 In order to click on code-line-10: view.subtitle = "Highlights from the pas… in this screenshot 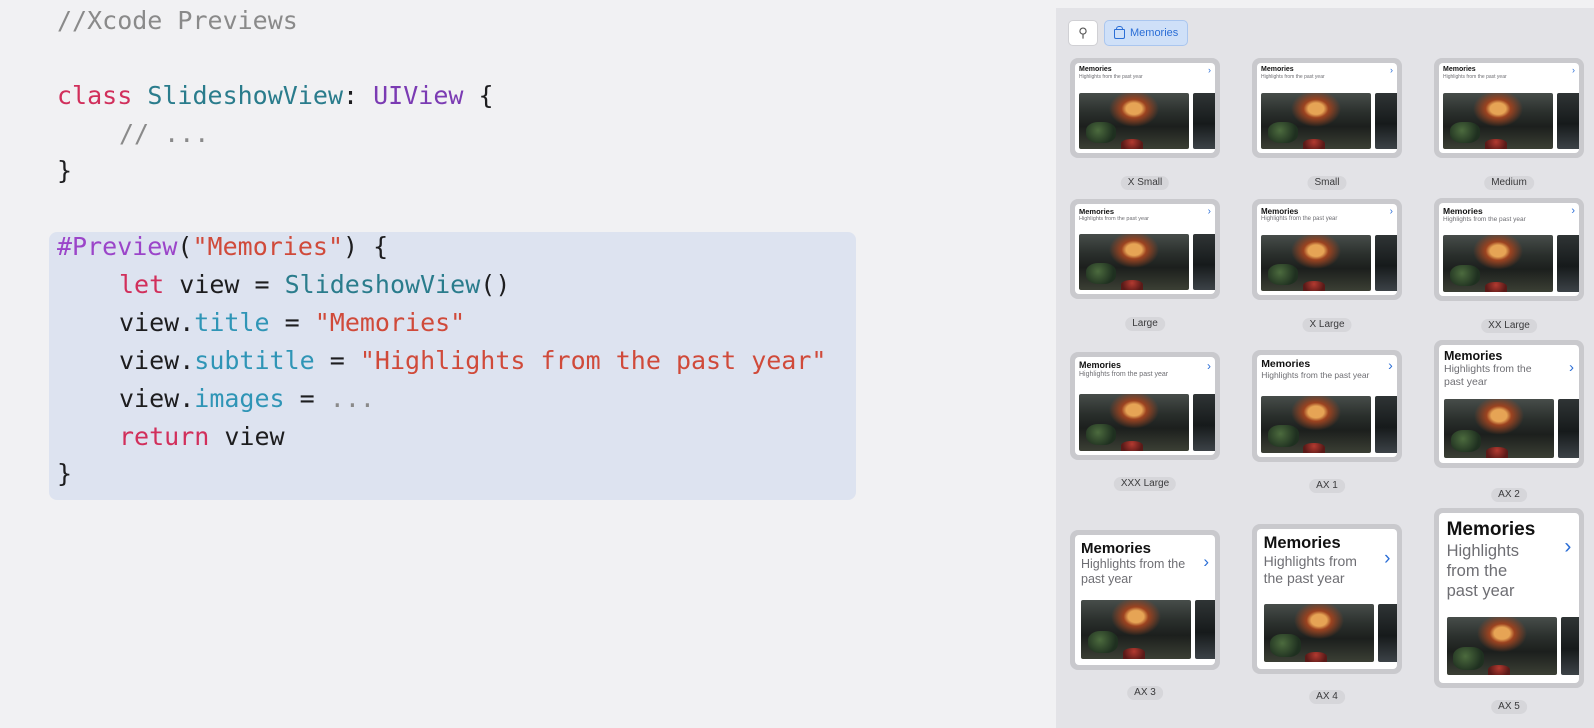, I will do `click(441, 361)`.